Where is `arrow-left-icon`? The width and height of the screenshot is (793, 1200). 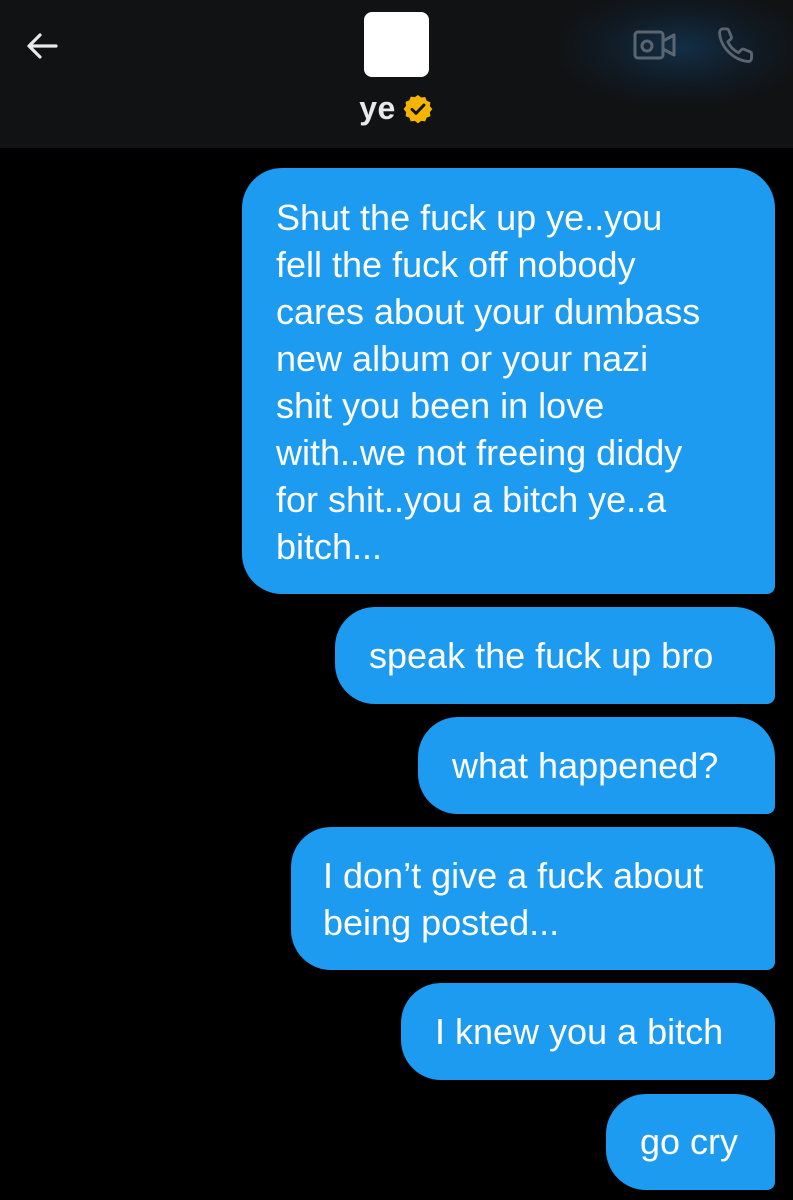 arrow-left-icon is located at coordinates (42, 46).